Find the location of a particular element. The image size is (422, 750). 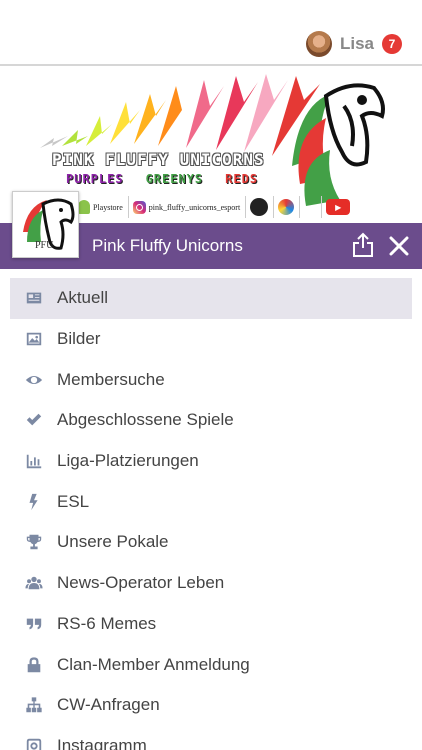

team-reds: REDS is located at coordinates (242, 179).